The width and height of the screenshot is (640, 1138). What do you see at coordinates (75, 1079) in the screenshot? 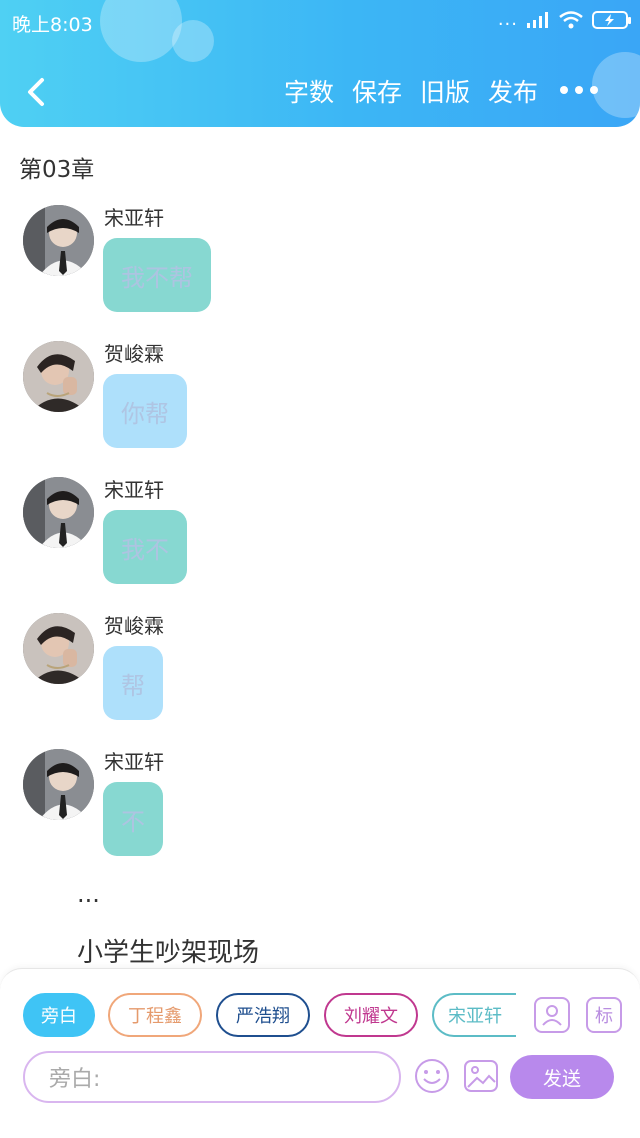
I see `input-placeholder: 旁白:` at bounding box center [75, 1079].